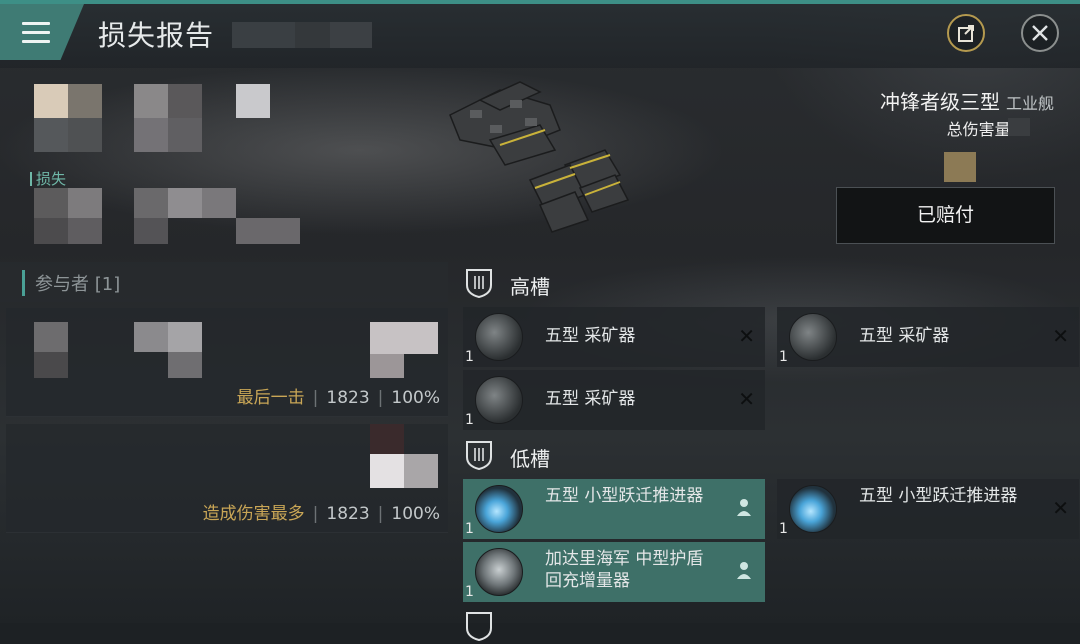 The height and width of the screenshot is (644, 1080). I want to click on close-button, so click(1040, 33).